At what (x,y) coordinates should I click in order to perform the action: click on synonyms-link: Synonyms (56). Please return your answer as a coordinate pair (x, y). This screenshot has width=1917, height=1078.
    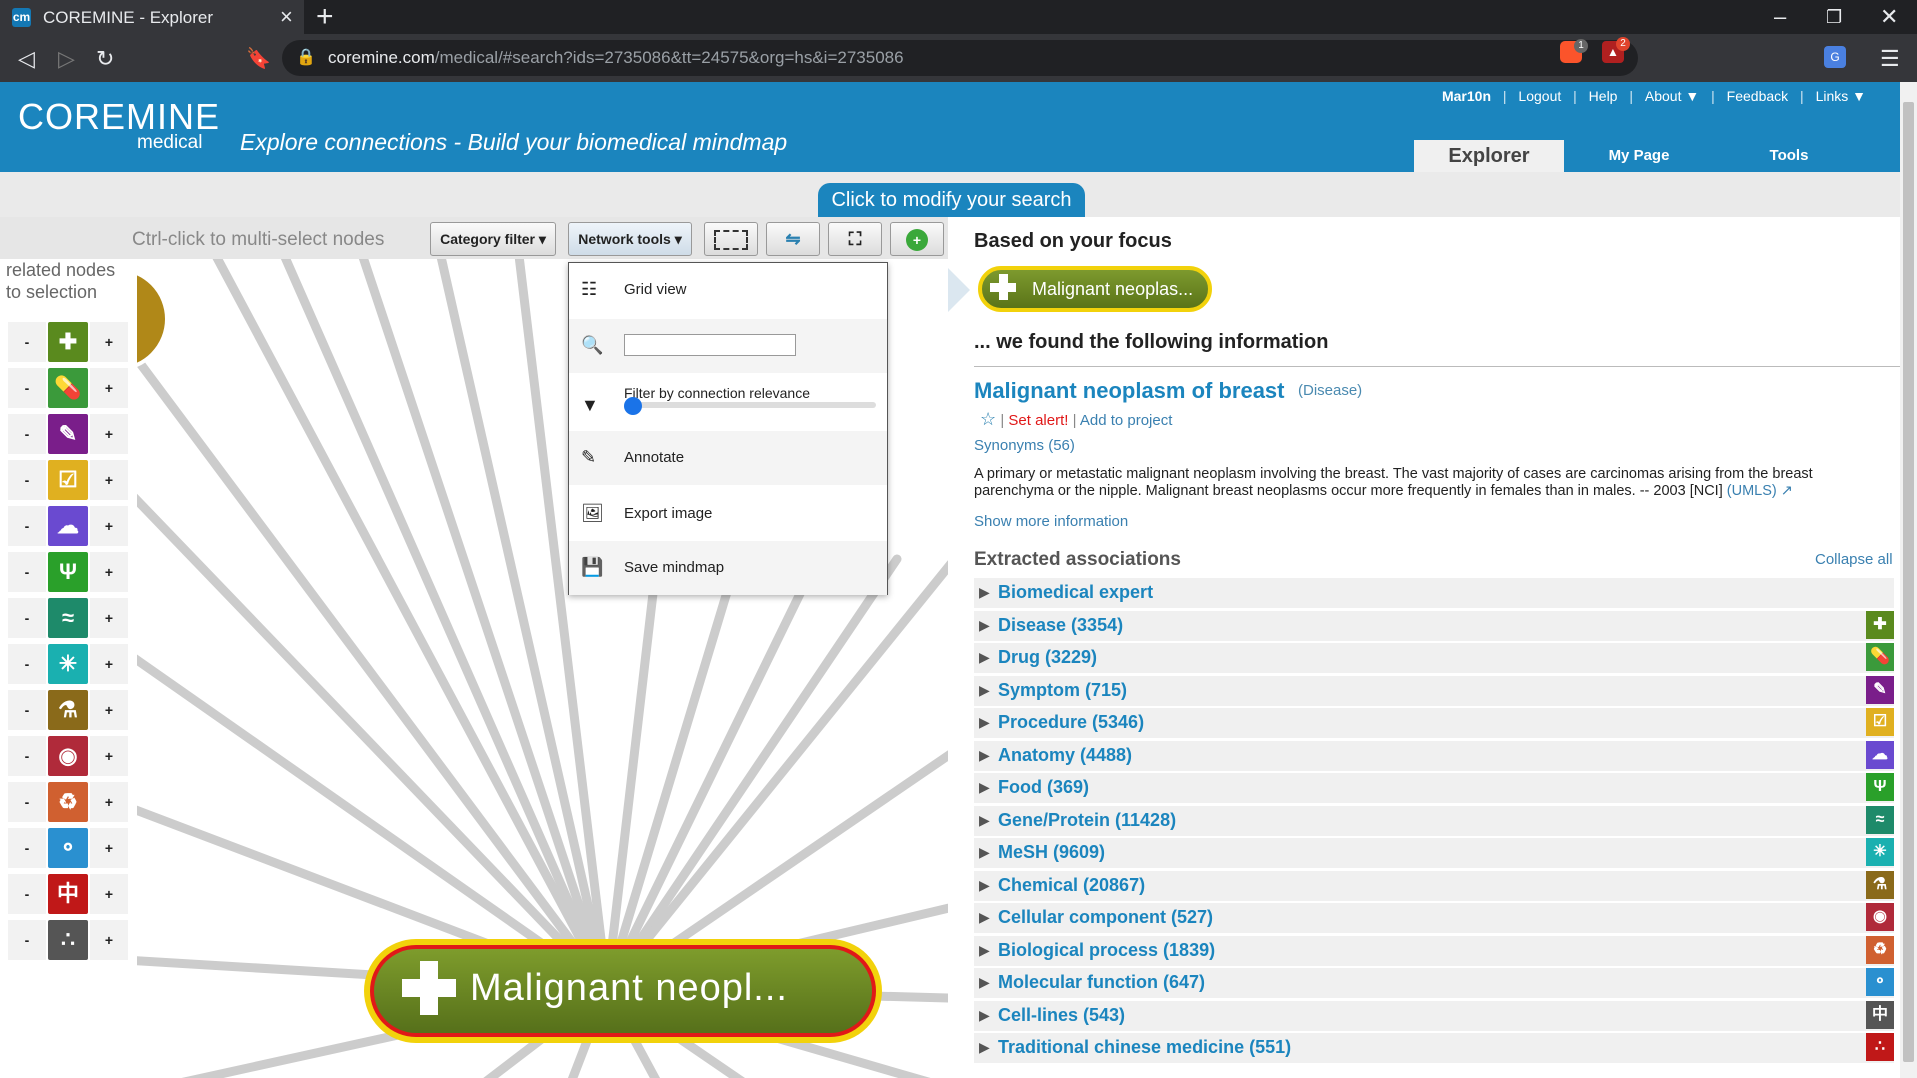
    Looking at the image, I should click on (1024, 445).